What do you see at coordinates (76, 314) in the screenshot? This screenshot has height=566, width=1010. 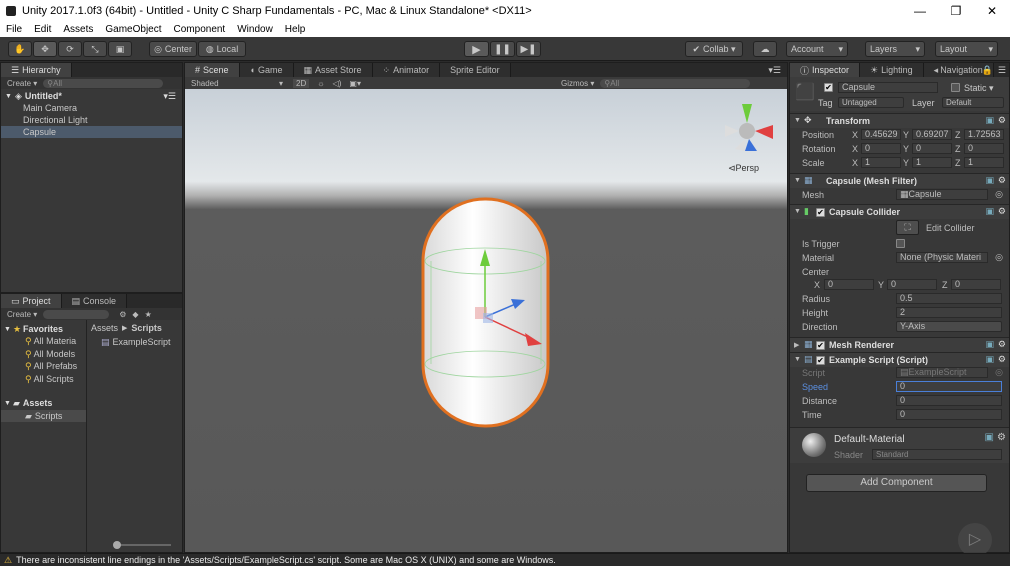 I see `project-search-input` at bounding box center [76, 314].